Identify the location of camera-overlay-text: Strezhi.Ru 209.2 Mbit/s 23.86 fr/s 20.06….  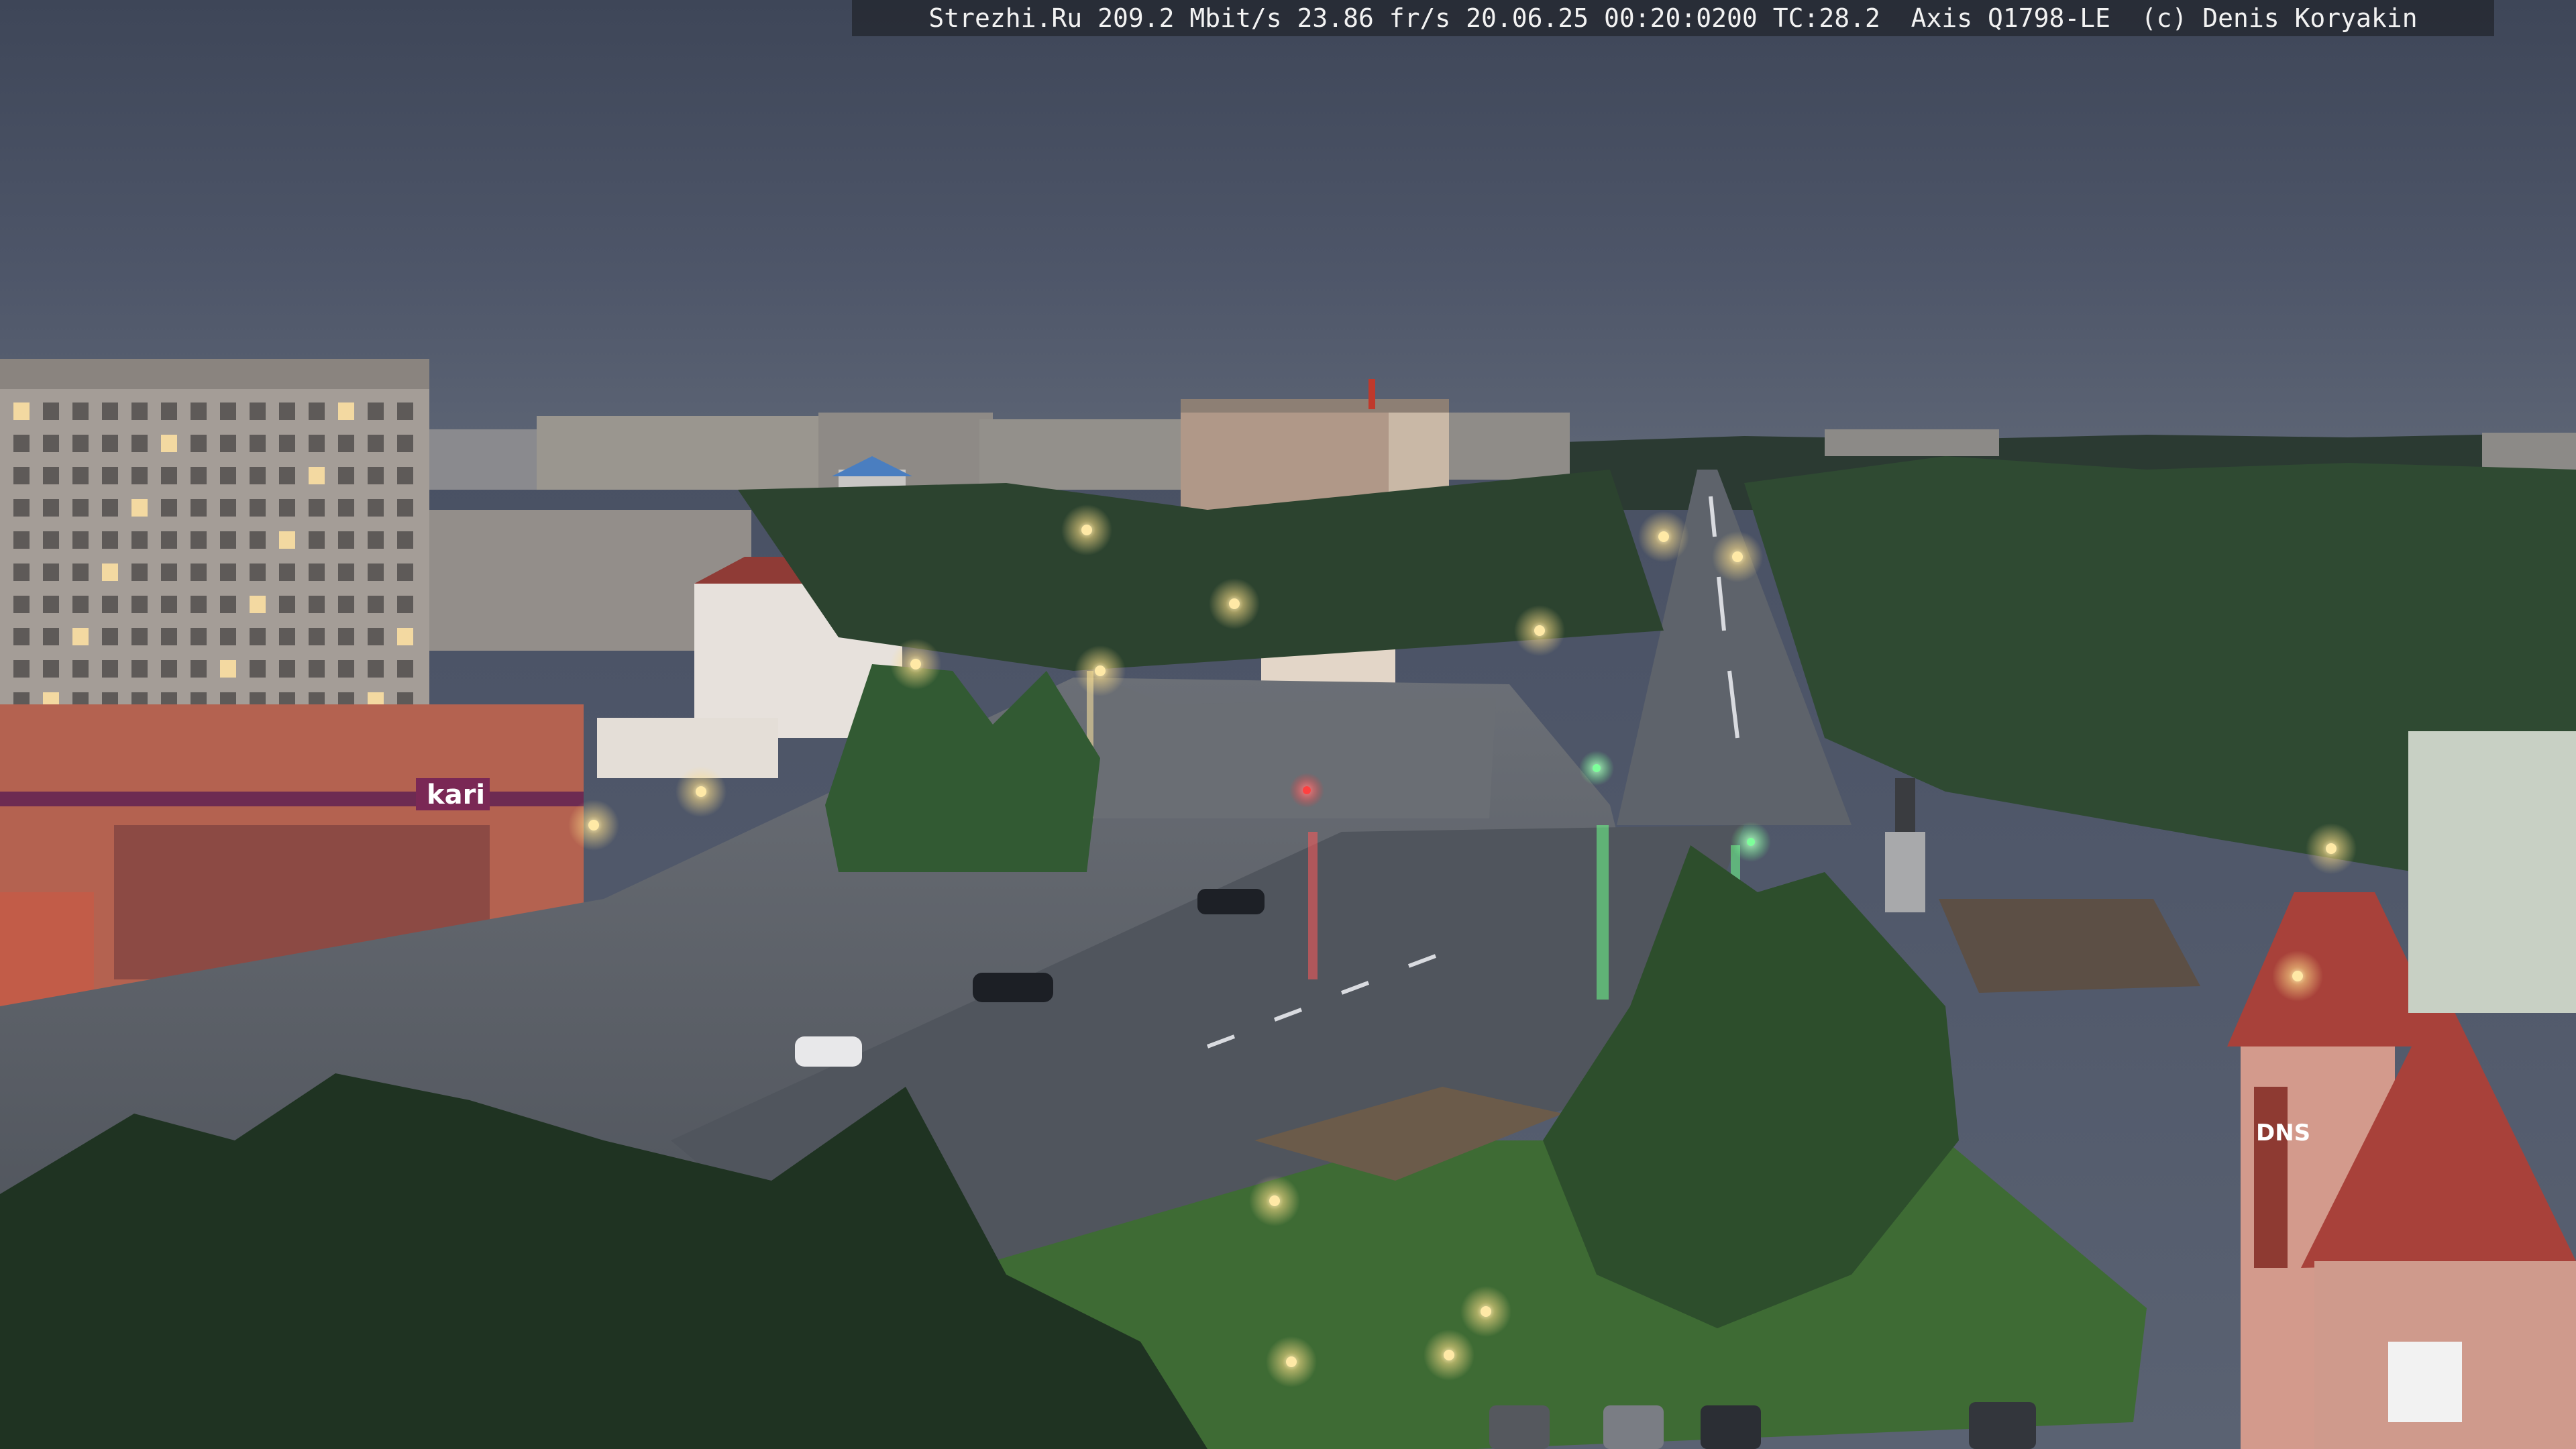
(1673, 18).